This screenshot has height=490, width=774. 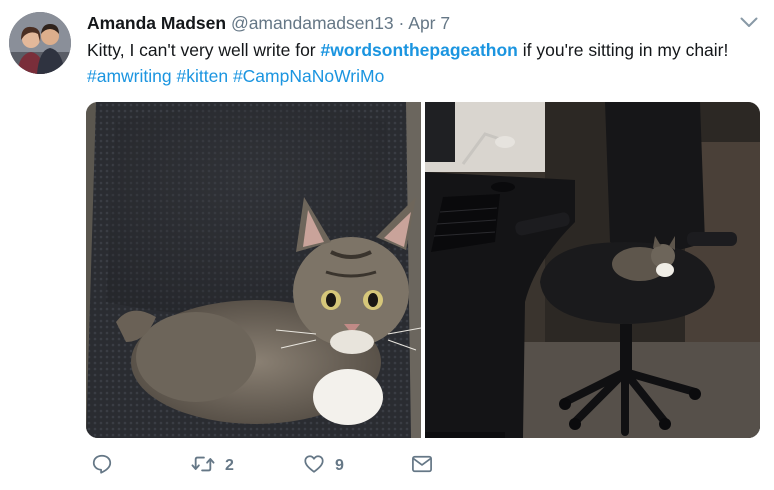 I want to click on reply-icon, so click(x=102, y=466).